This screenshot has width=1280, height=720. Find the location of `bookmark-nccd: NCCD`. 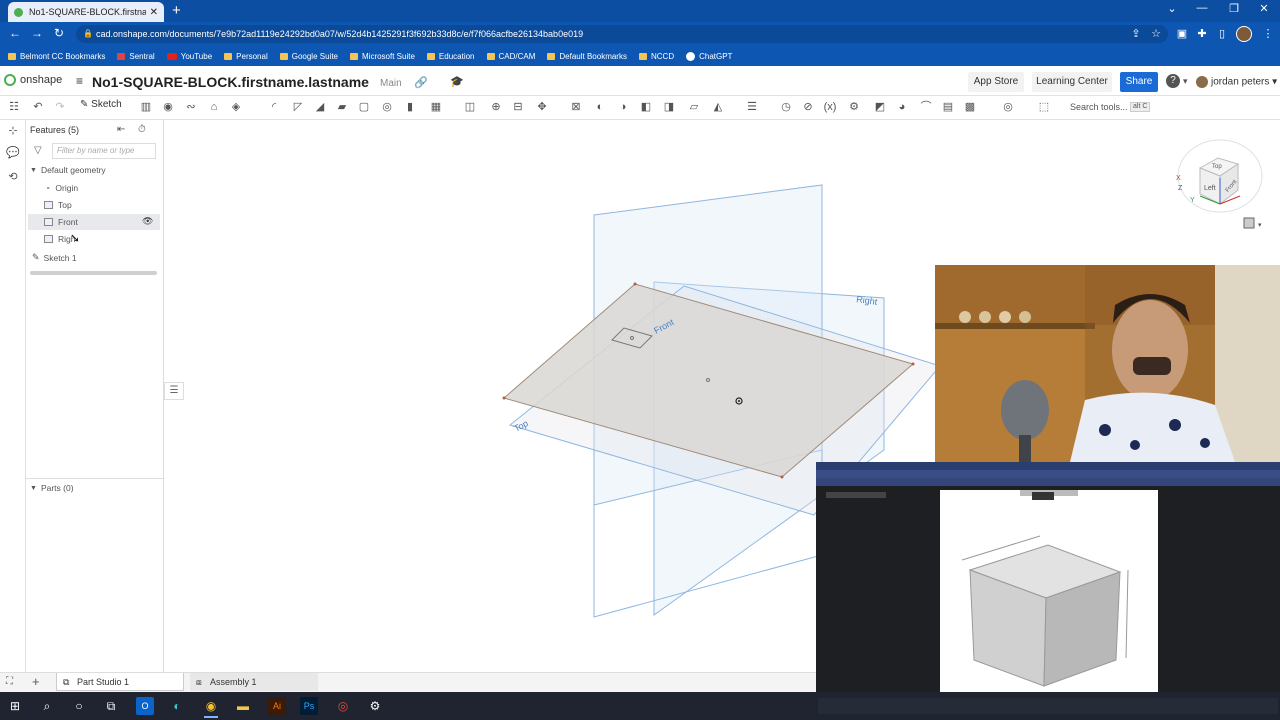

bookmark-nccd: NCCD is located at coordinates (656, 56).